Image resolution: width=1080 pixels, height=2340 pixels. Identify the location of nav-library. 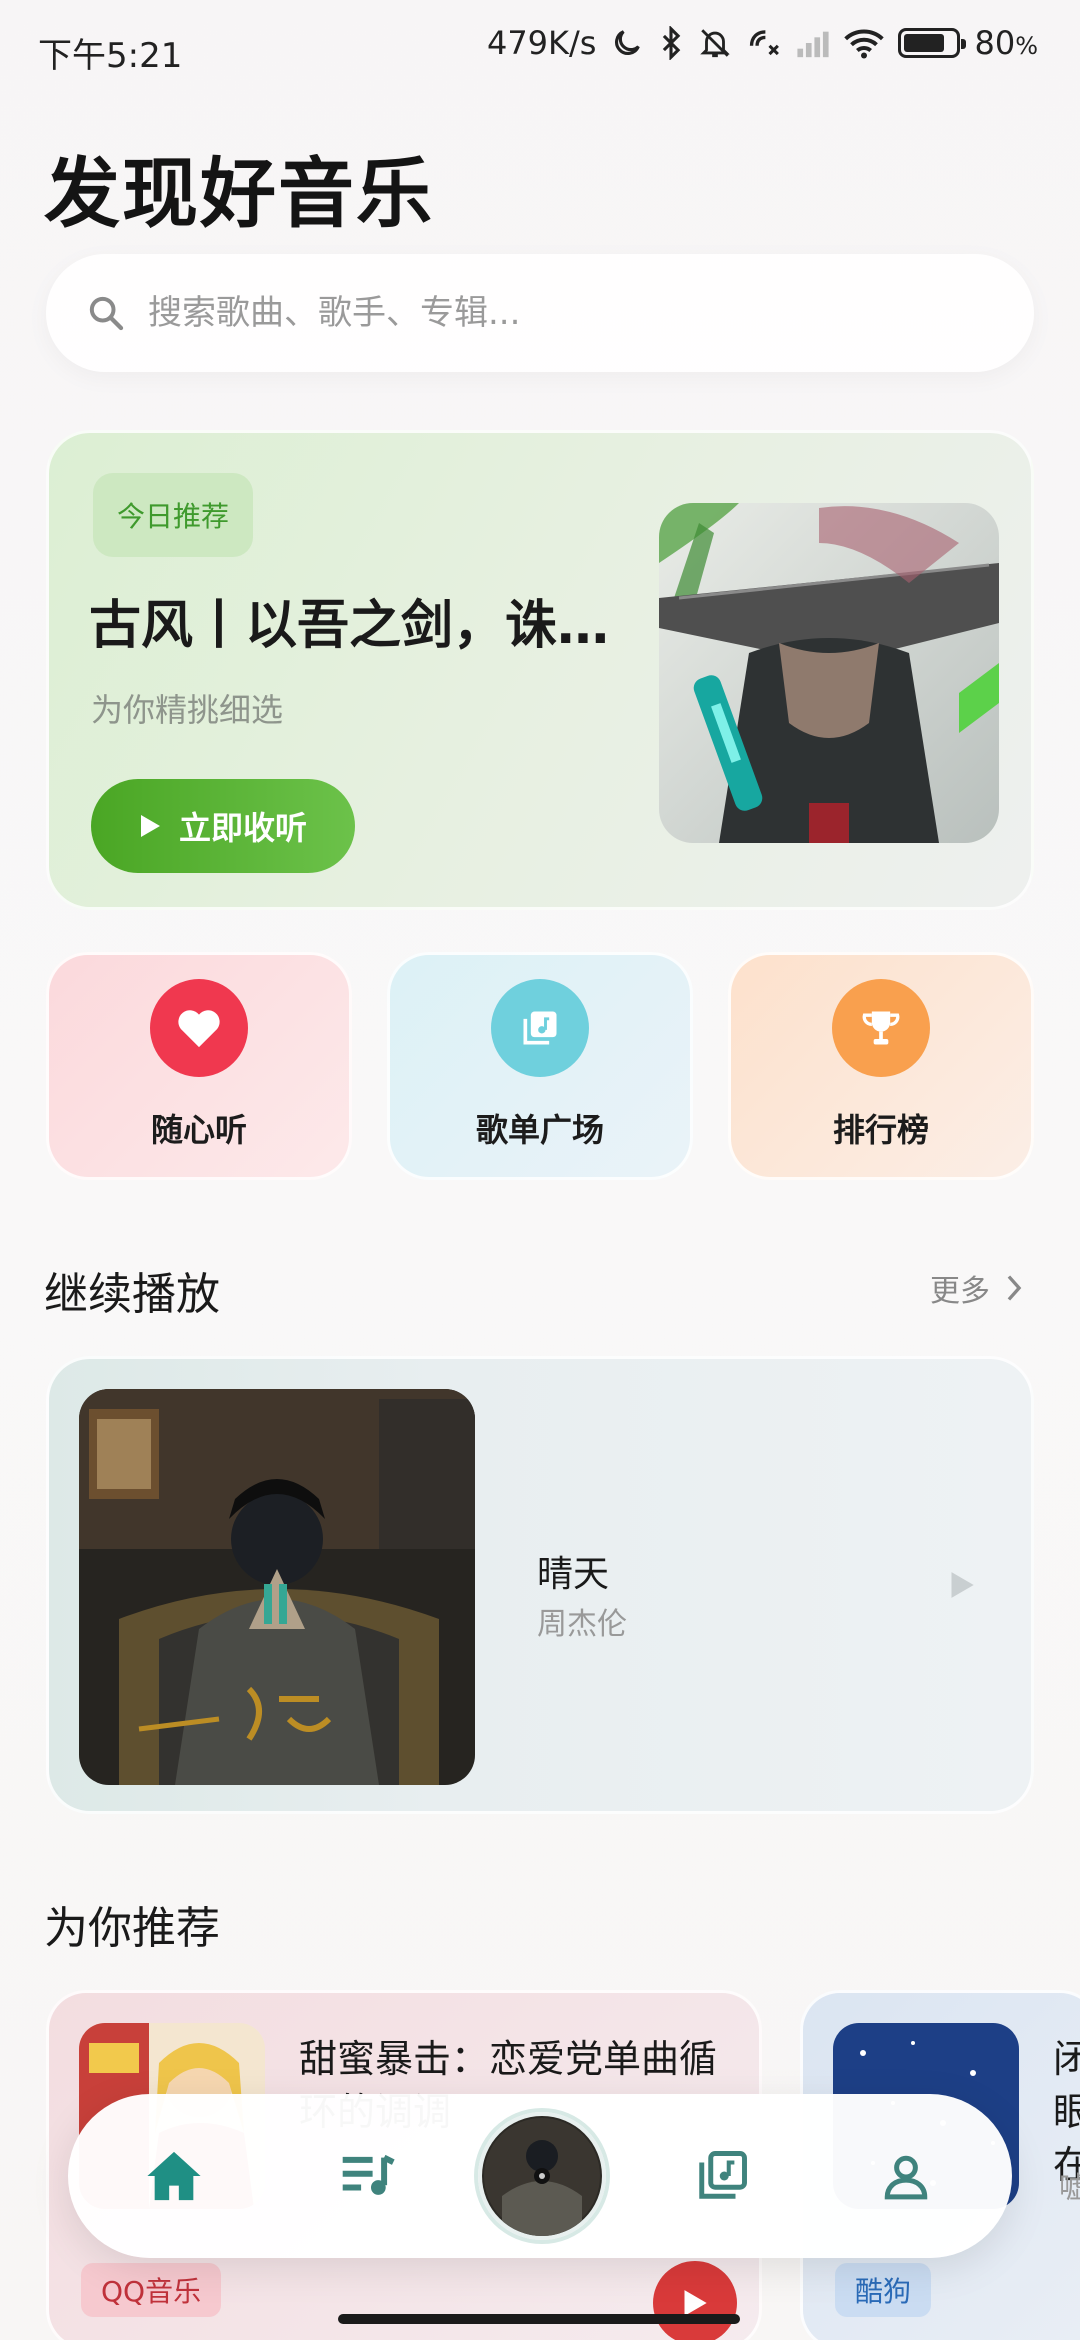
(722, 2176).